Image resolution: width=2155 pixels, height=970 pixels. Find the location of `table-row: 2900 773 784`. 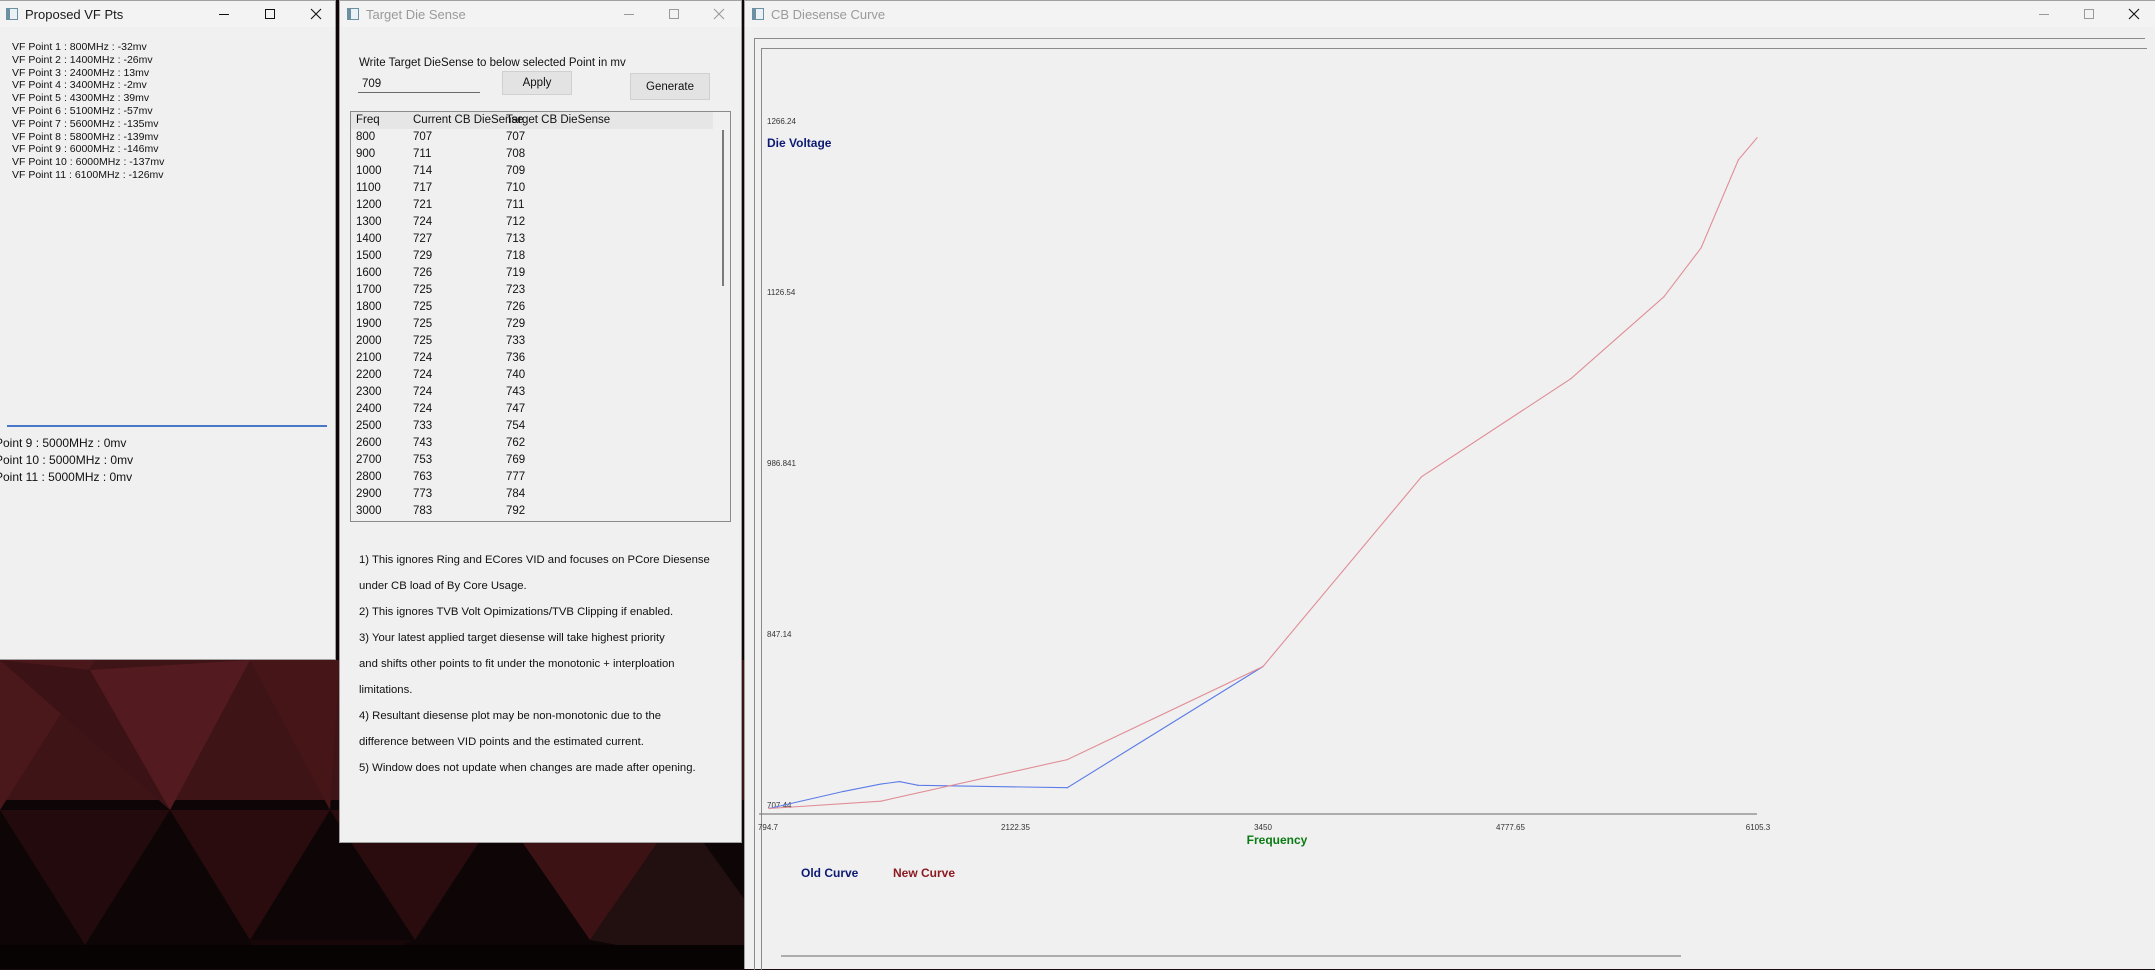

table-row: 2900 773 784 is located at coordinates (532, 494).